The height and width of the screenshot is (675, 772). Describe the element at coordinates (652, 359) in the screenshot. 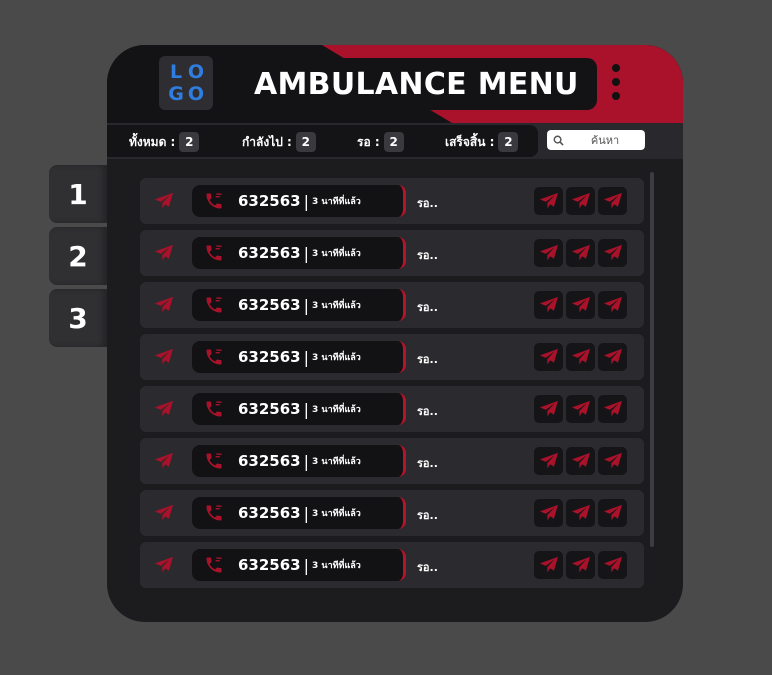

I see `scrollbar` at that location.